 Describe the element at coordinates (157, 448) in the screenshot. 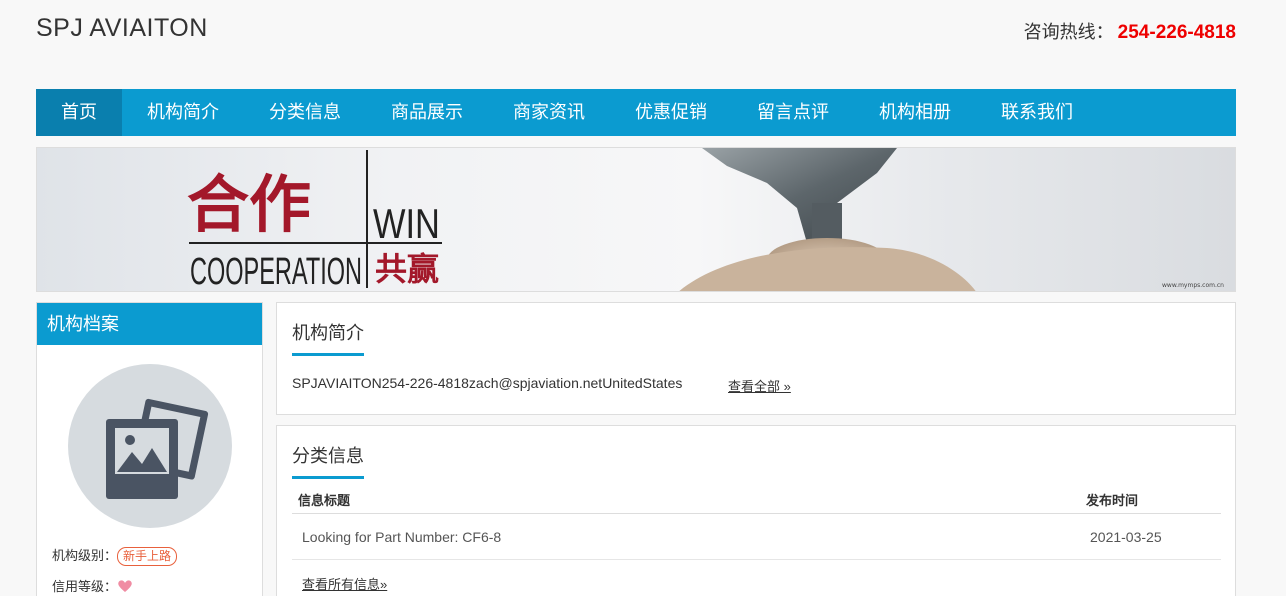

I see `photo-placeholder-icon` at that location.